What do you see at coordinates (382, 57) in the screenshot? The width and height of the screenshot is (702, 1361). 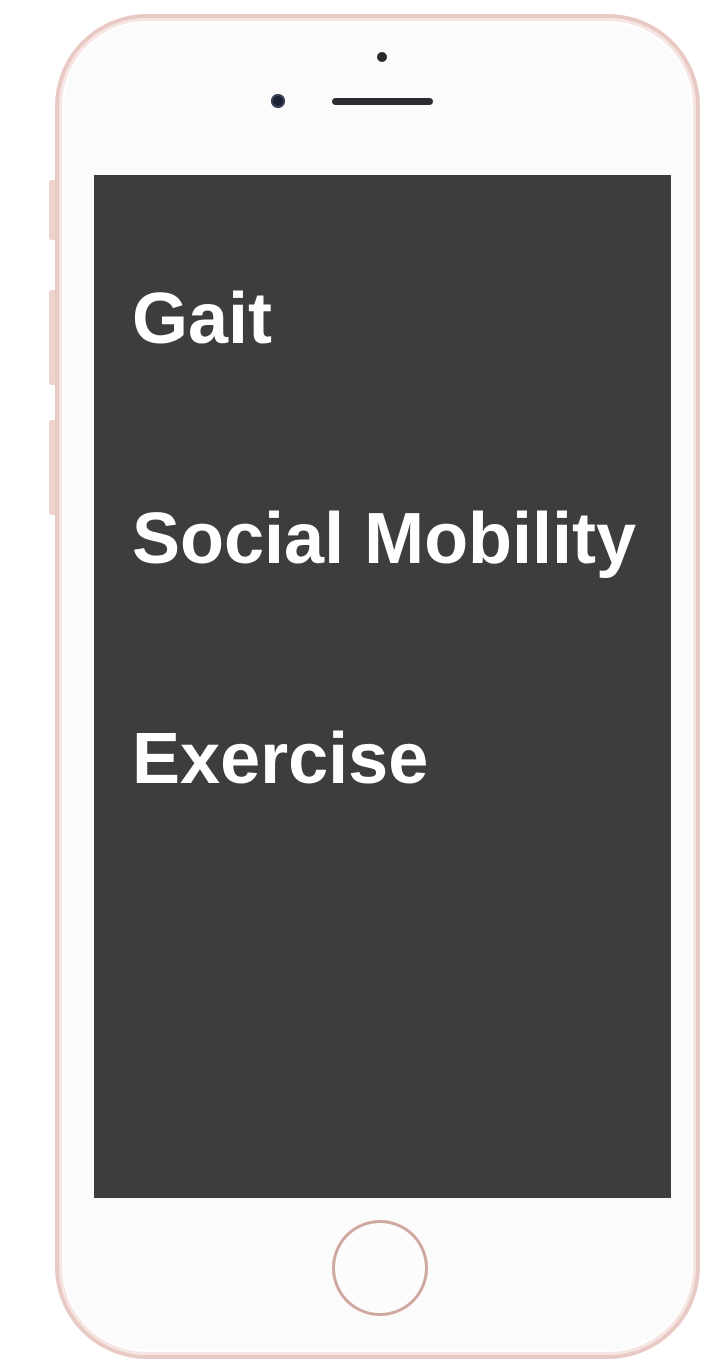 I see `proximity-sensor-icon` at bounding box center [382, 57].